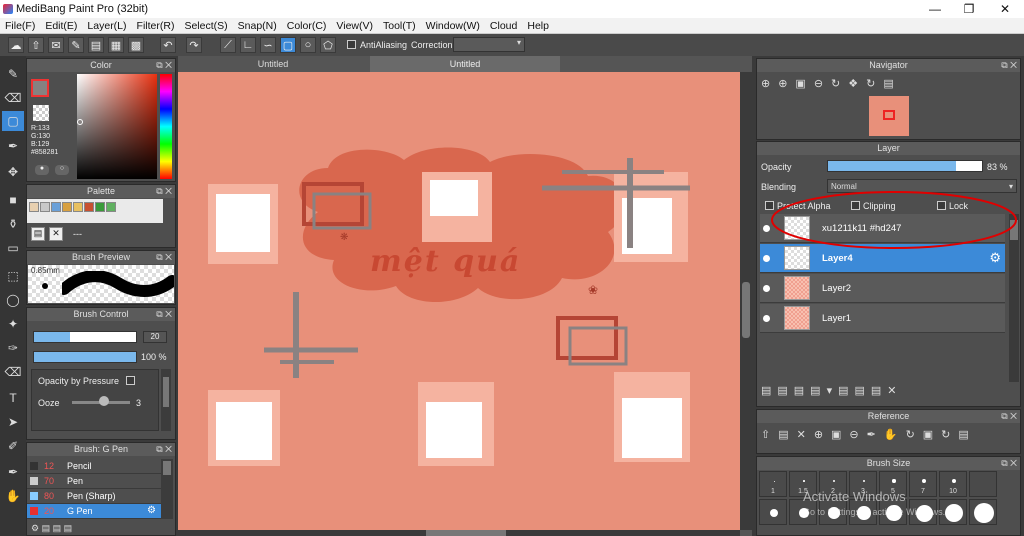 The height and width of the screenshot is (536, 1024). Describe the element at coordinates (166, 400) in the screenshot. I see `brush-control-scrollbar` at that location.